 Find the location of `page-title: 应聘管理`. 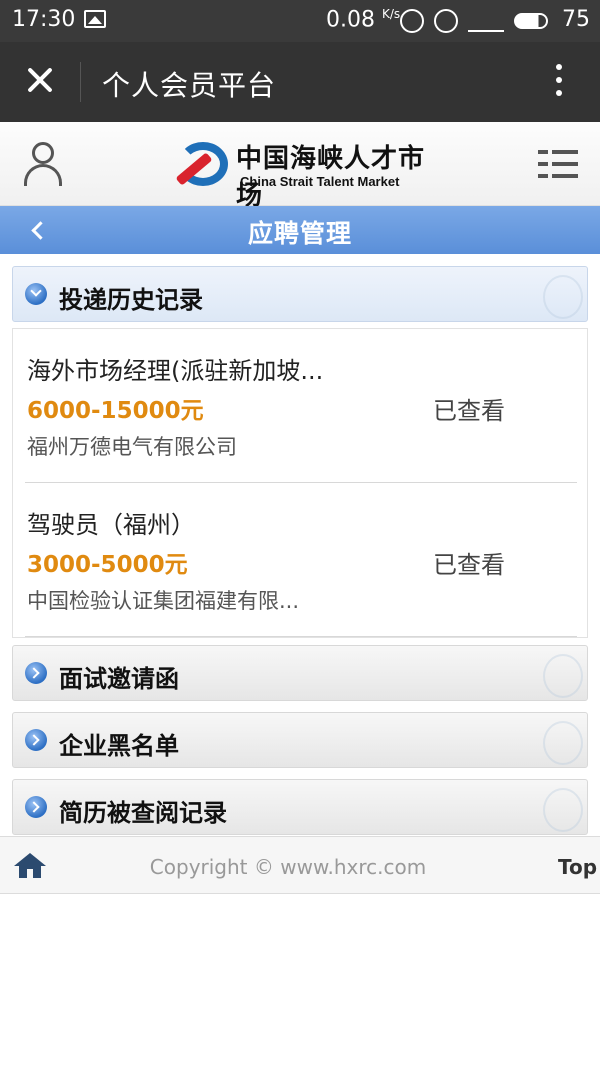

page-title: 应聘管理 is located at coordinates (299, 233).